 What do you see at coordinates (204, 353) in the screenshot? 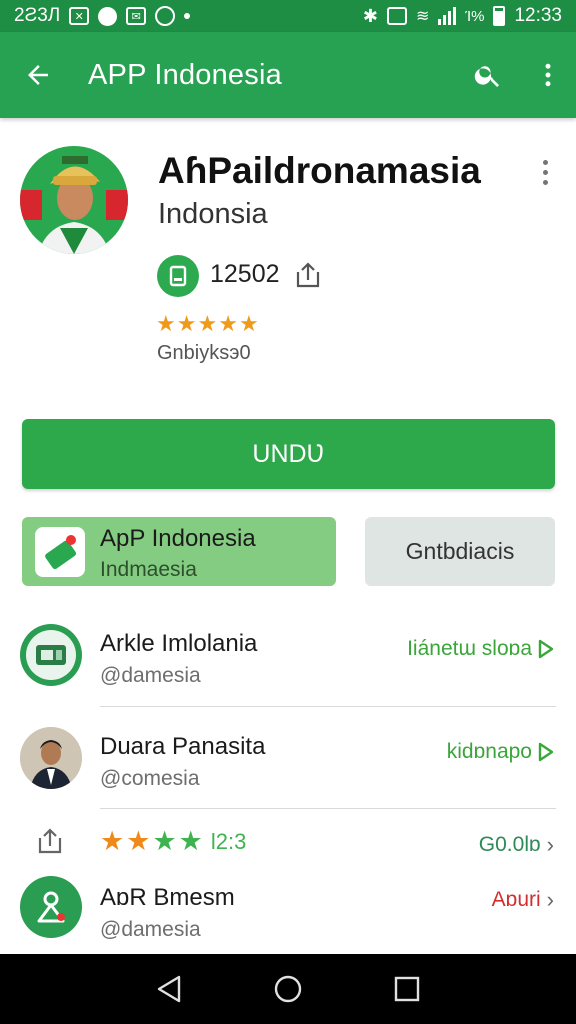
I see `profile-caption: Gnbiyksэ0` at bounding box center [204, 353].